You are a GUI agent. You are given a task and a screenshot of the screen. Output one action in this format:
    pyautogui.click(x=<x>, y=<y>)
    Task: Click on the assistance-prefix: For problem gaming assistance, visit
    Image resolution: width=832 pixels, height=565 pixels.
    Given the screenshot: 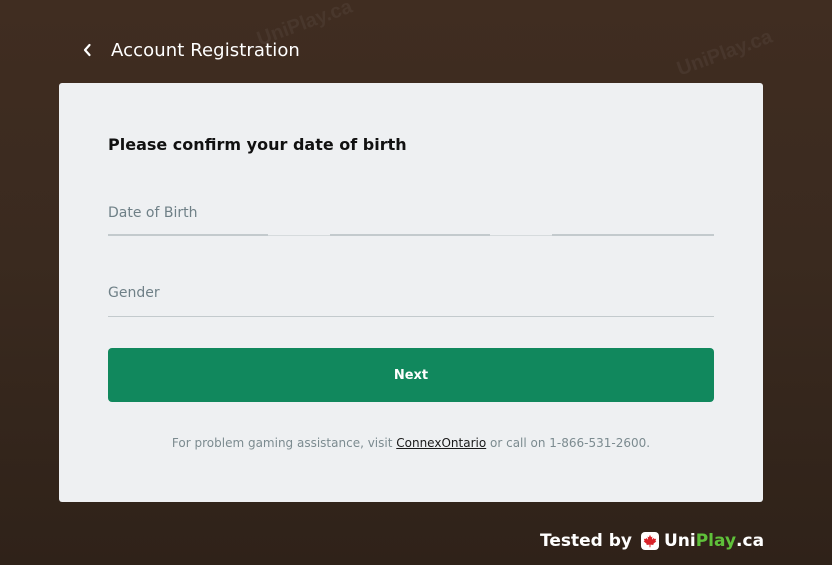 What is the action you would take?
    pyautogui.click(x=284, y=443)
    